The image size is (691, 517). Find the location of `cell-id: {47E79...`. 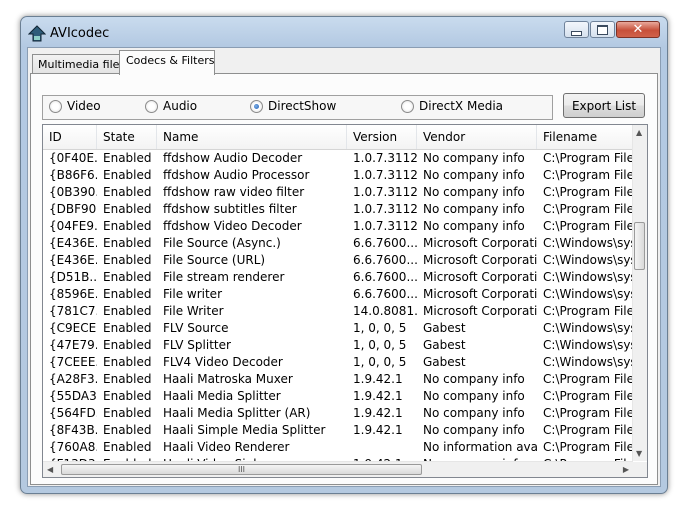

cell-id: {47E79... is located at coordinates (73, 345).